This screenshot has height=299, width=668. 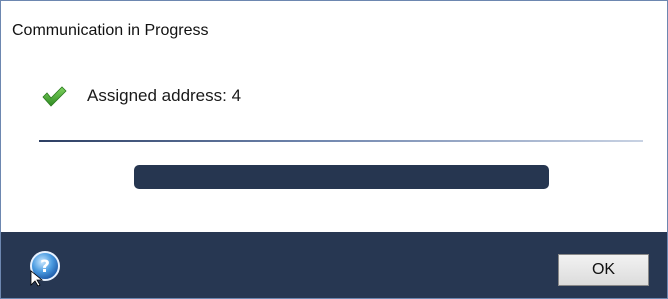 I want to click on ok-button: OK, so click(x=603, y=270).